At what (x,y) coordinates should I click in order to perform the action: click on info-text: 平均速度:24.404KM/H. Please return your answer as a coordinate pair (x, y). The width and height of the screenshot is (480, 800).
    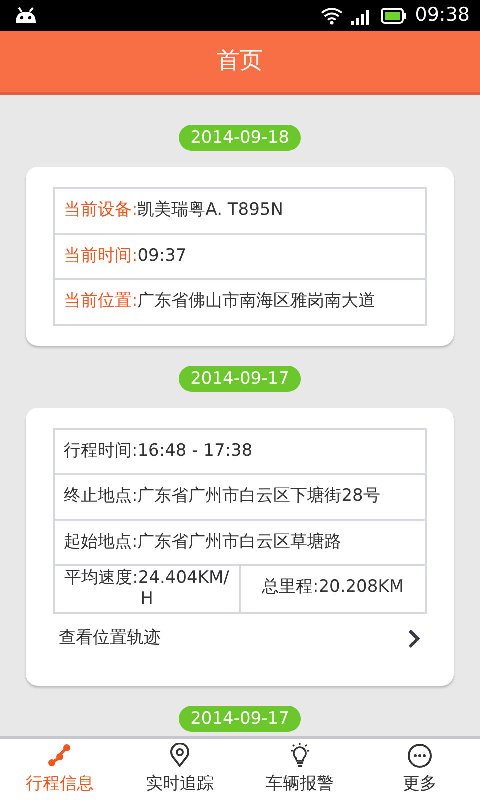
    Looking at the image, I should click on (147, 589).